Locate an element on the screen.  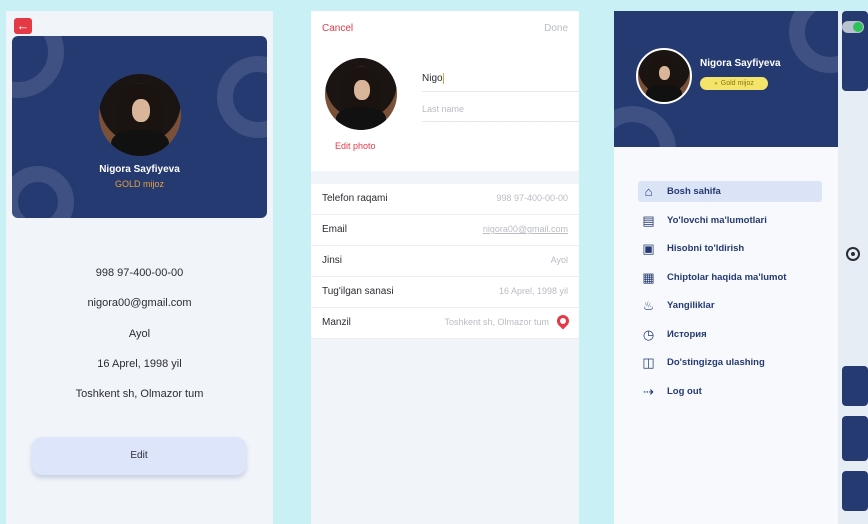
field-address: Manzil Toshkent sh, Olmazor tum is located at coordinates (445, 323).